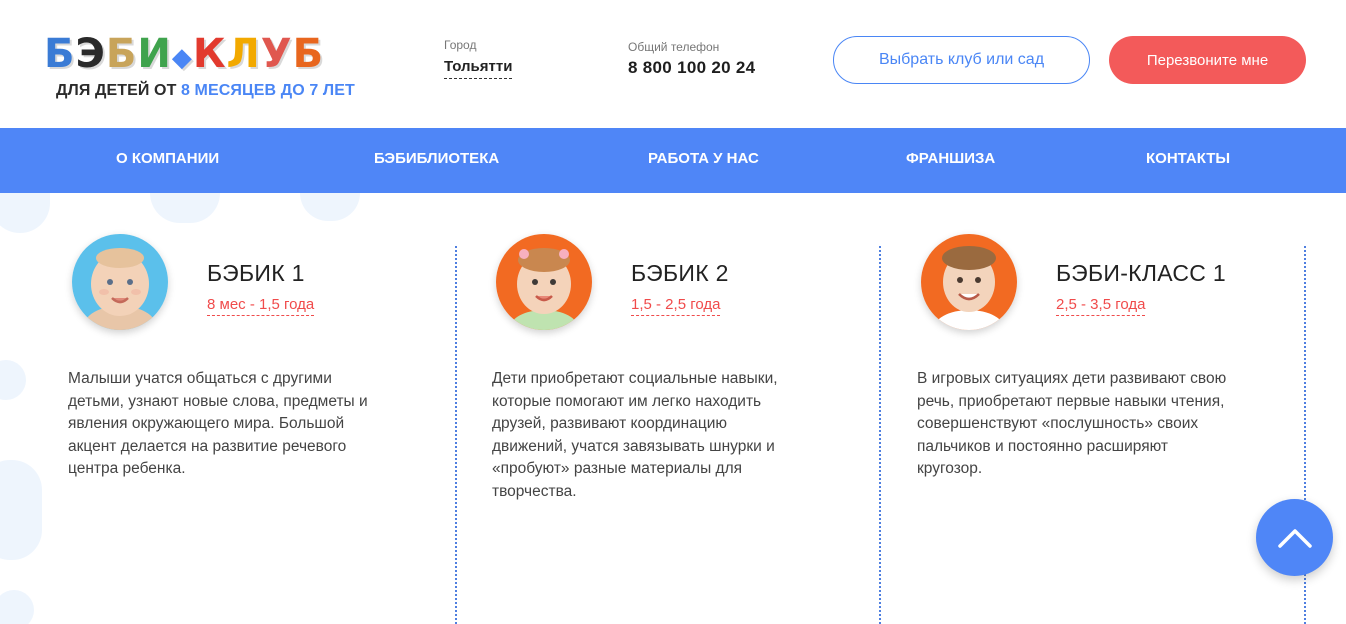  I want to click on logo-letter: И, so click(154, 54).